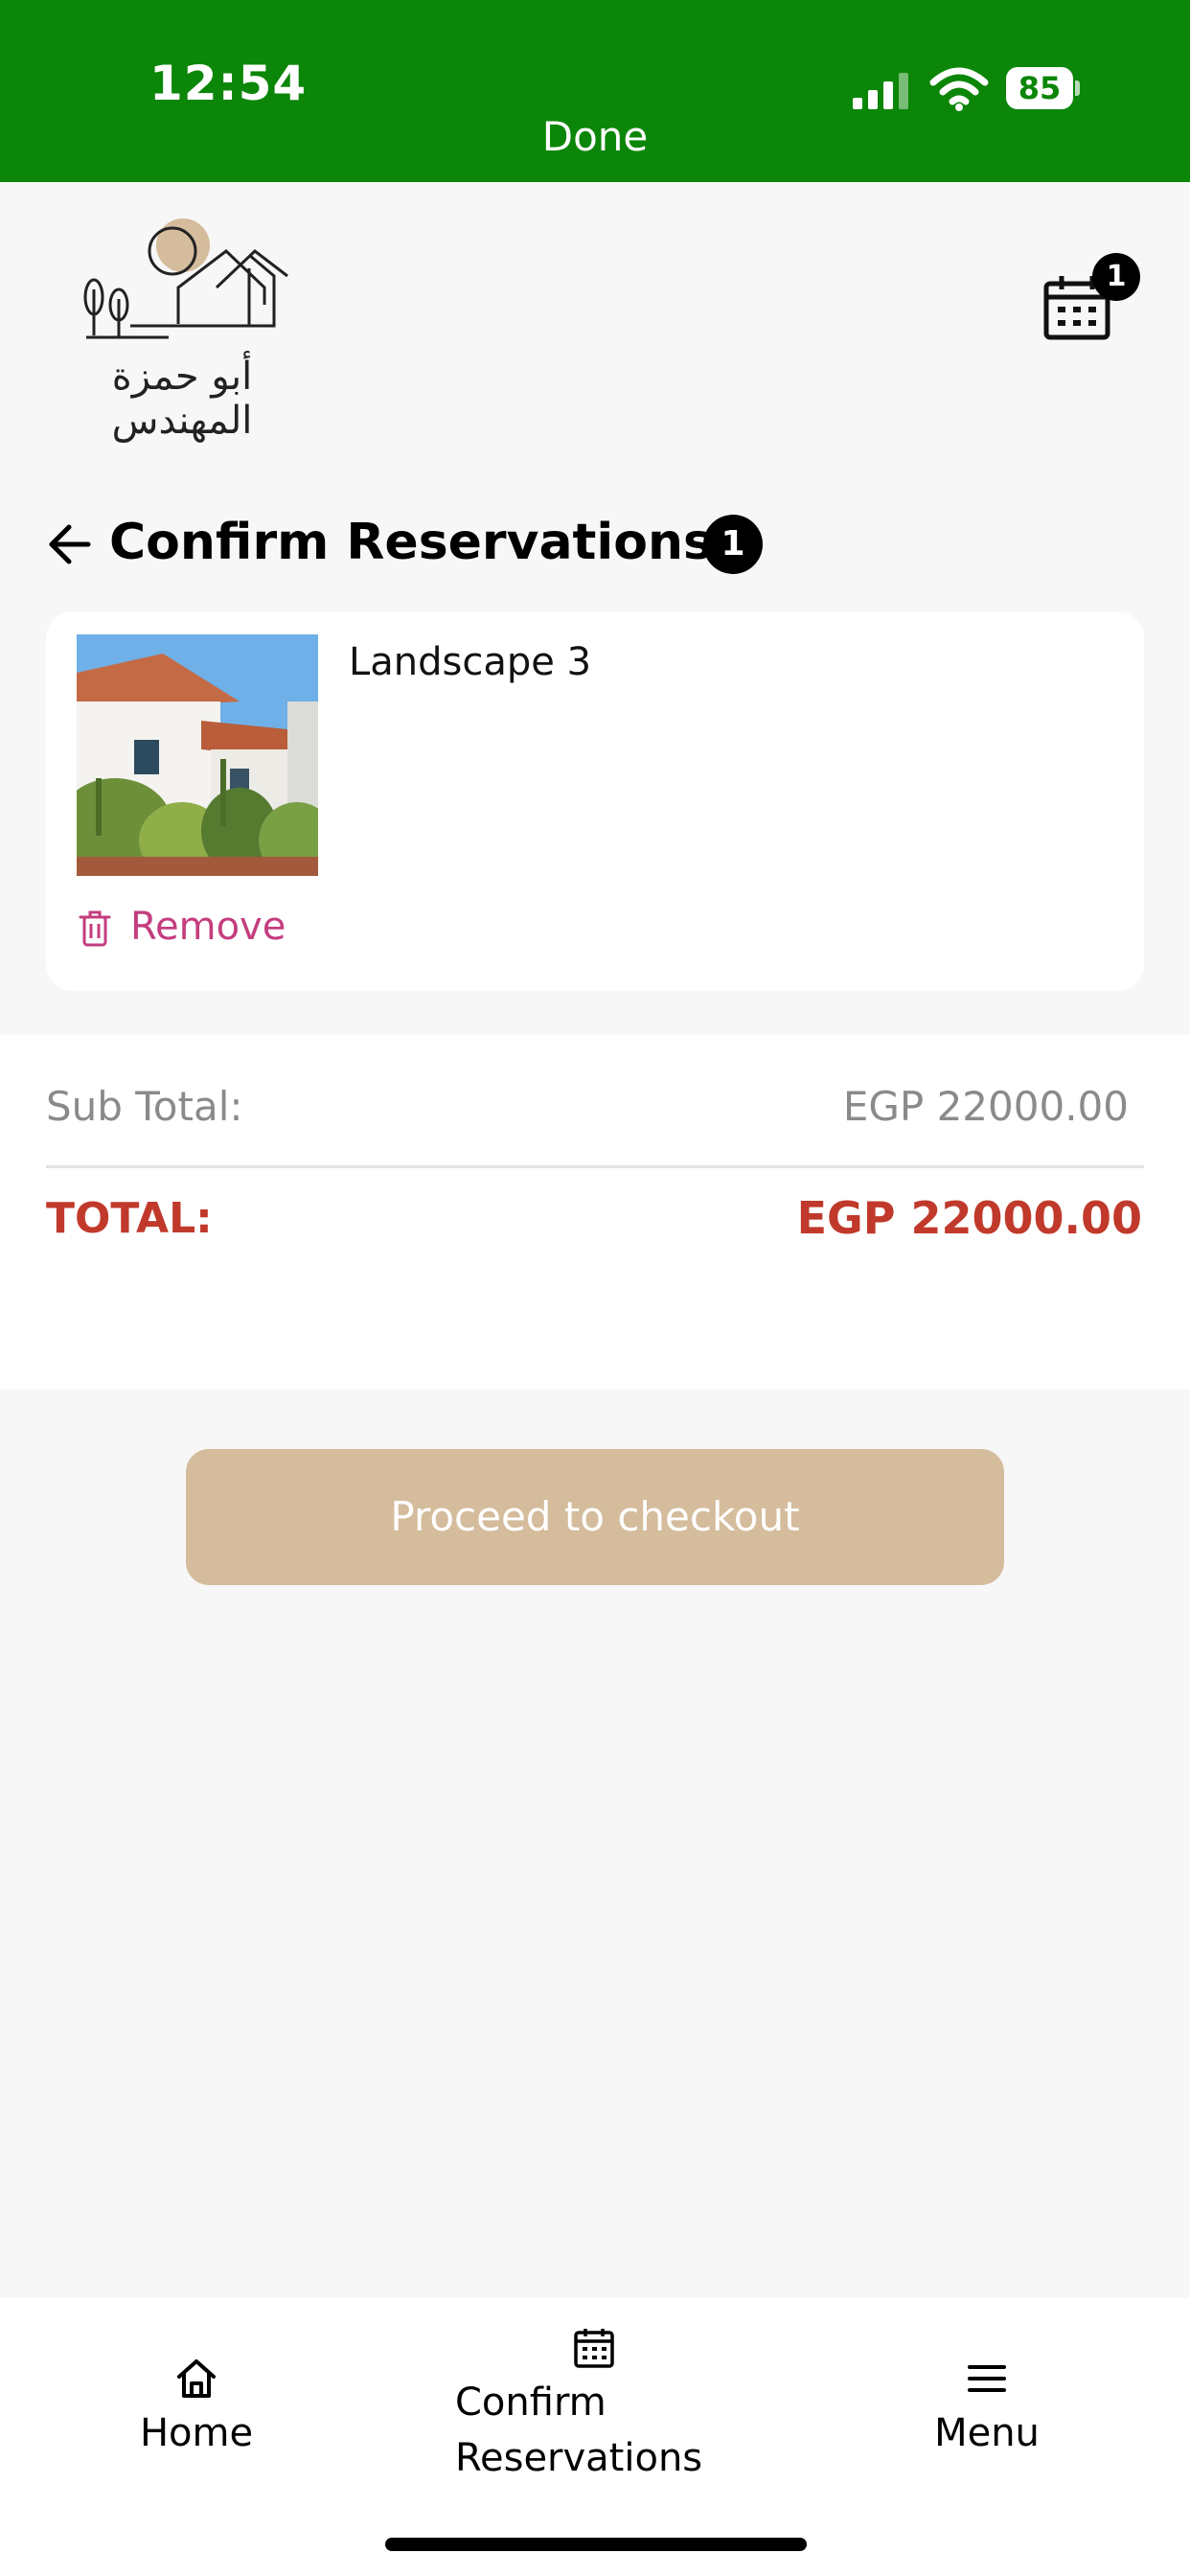 The height and width of the screenshot is (2576, 1190). What do you see at coordinates (197, 2433) in the screenshot?
I see `nav-label-home: Home` at bounding box center [197, 2433].